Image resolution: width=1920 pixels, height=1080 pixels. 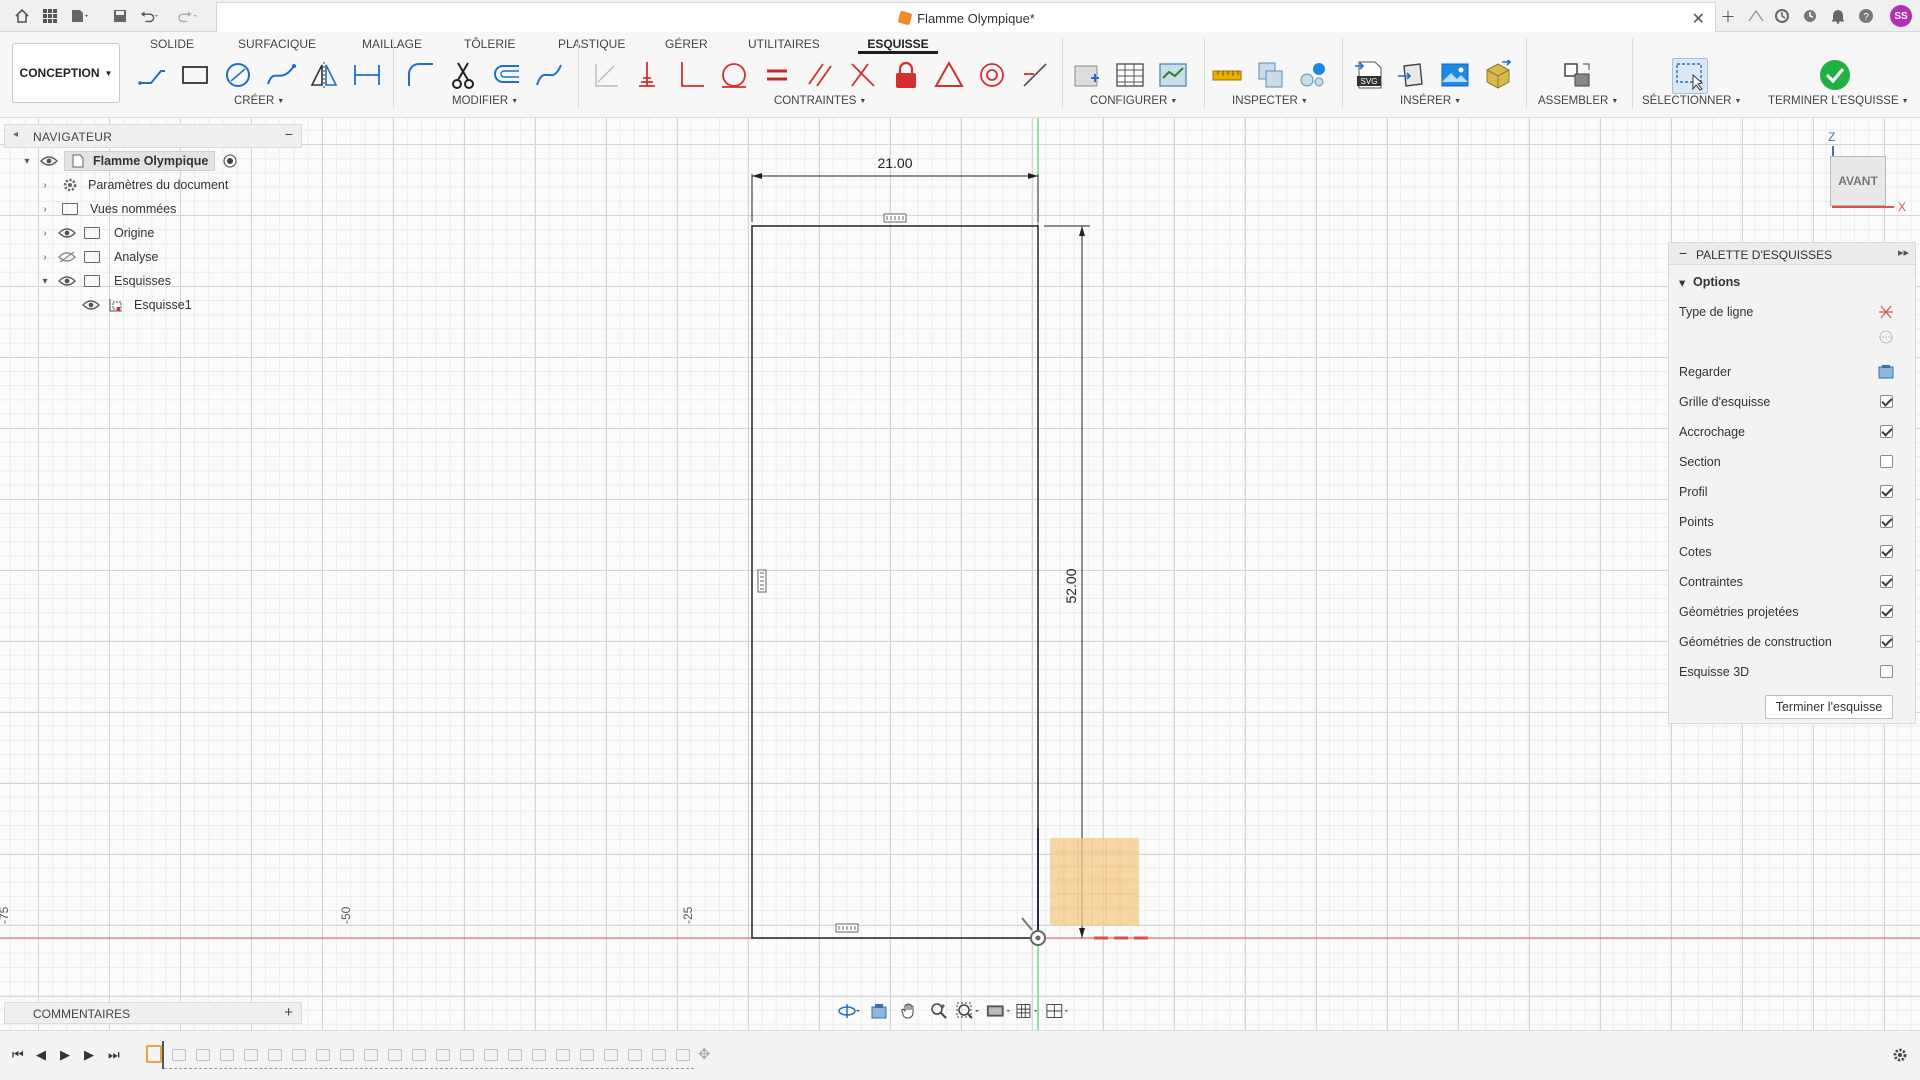 I want to click on interference-icon, so click(x=1270, y=75).